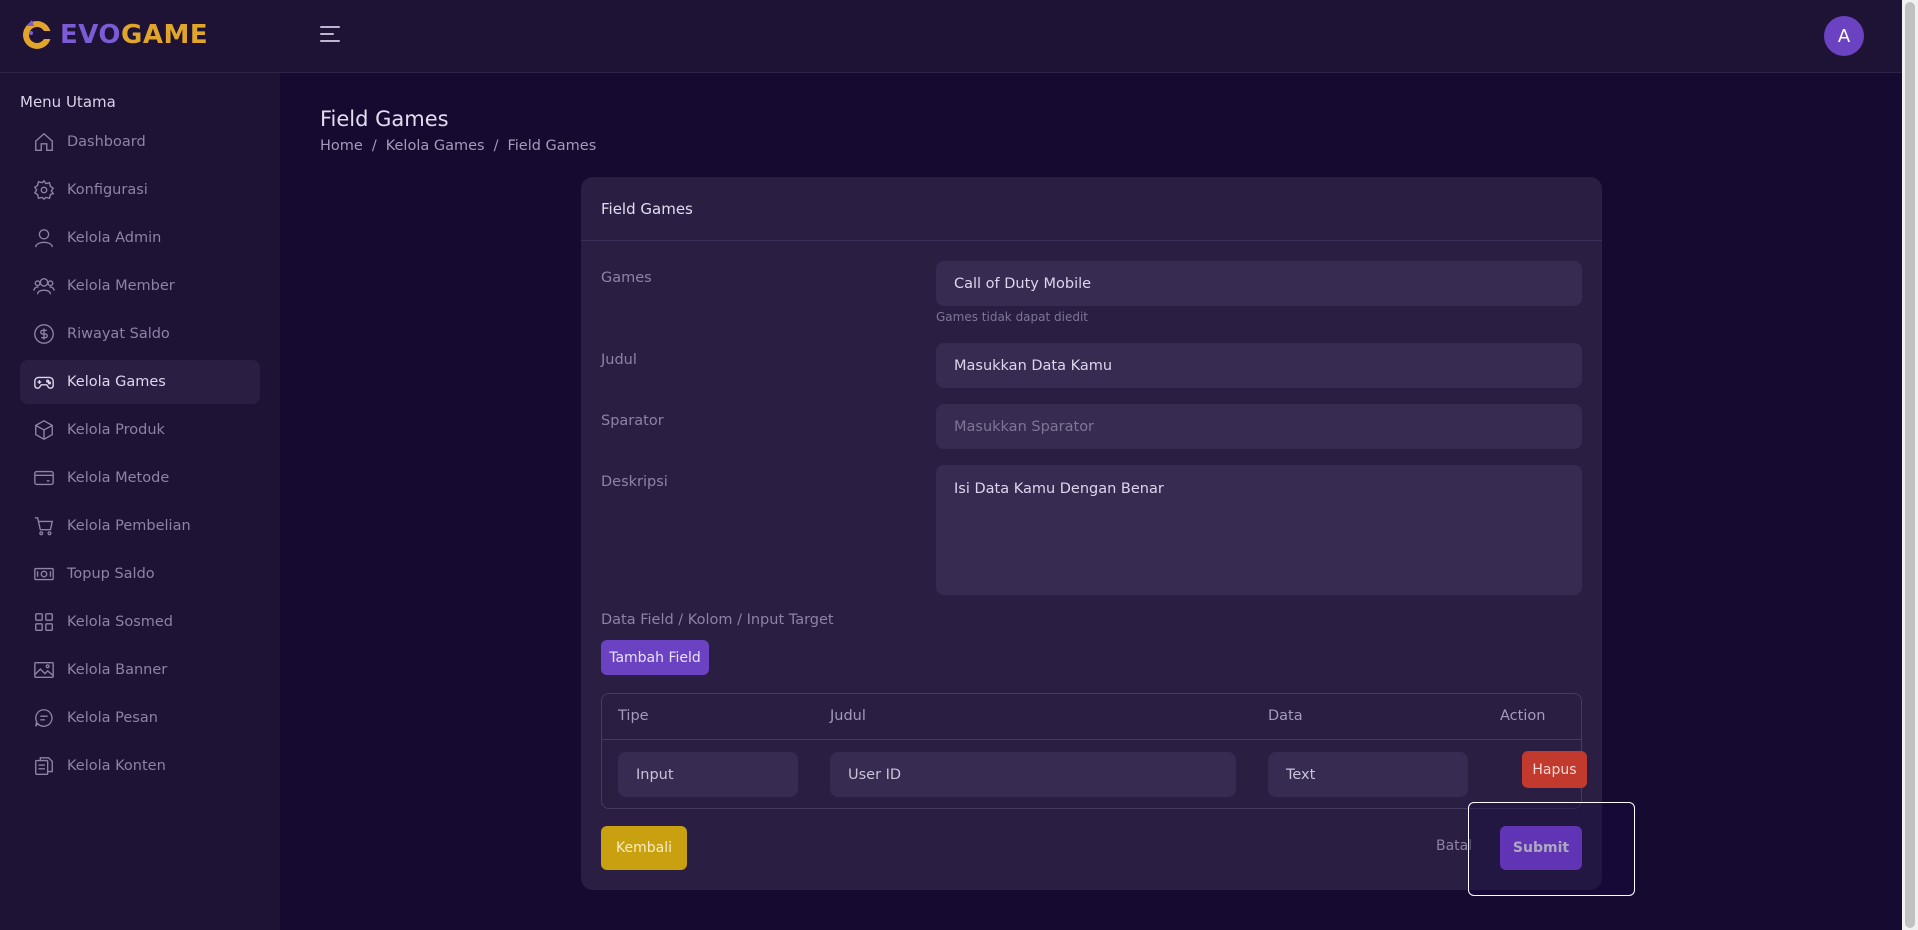  What do you see at coordinates (644, 848) in the screenshot?
I see `kembali-button: Kembali` at bounding box center [644, 848].